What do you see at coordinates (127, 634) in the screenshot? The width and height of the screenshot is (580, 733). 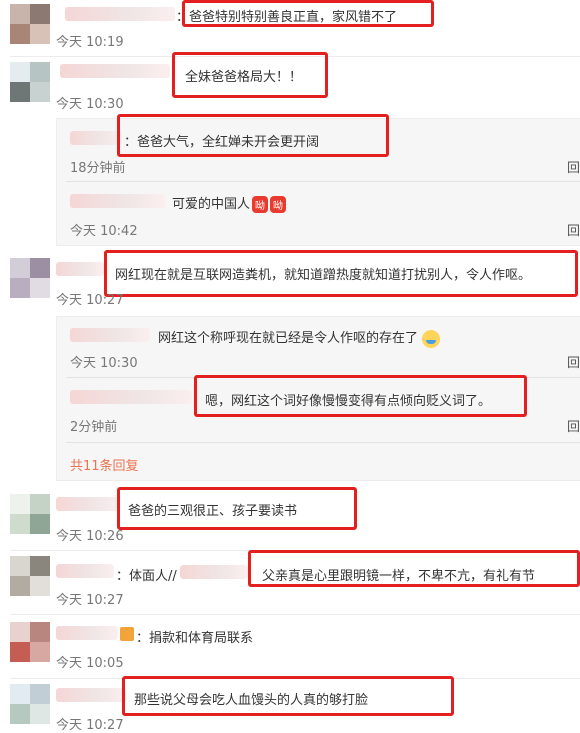 I see `badge-icon` at bounding box center [127, 634].